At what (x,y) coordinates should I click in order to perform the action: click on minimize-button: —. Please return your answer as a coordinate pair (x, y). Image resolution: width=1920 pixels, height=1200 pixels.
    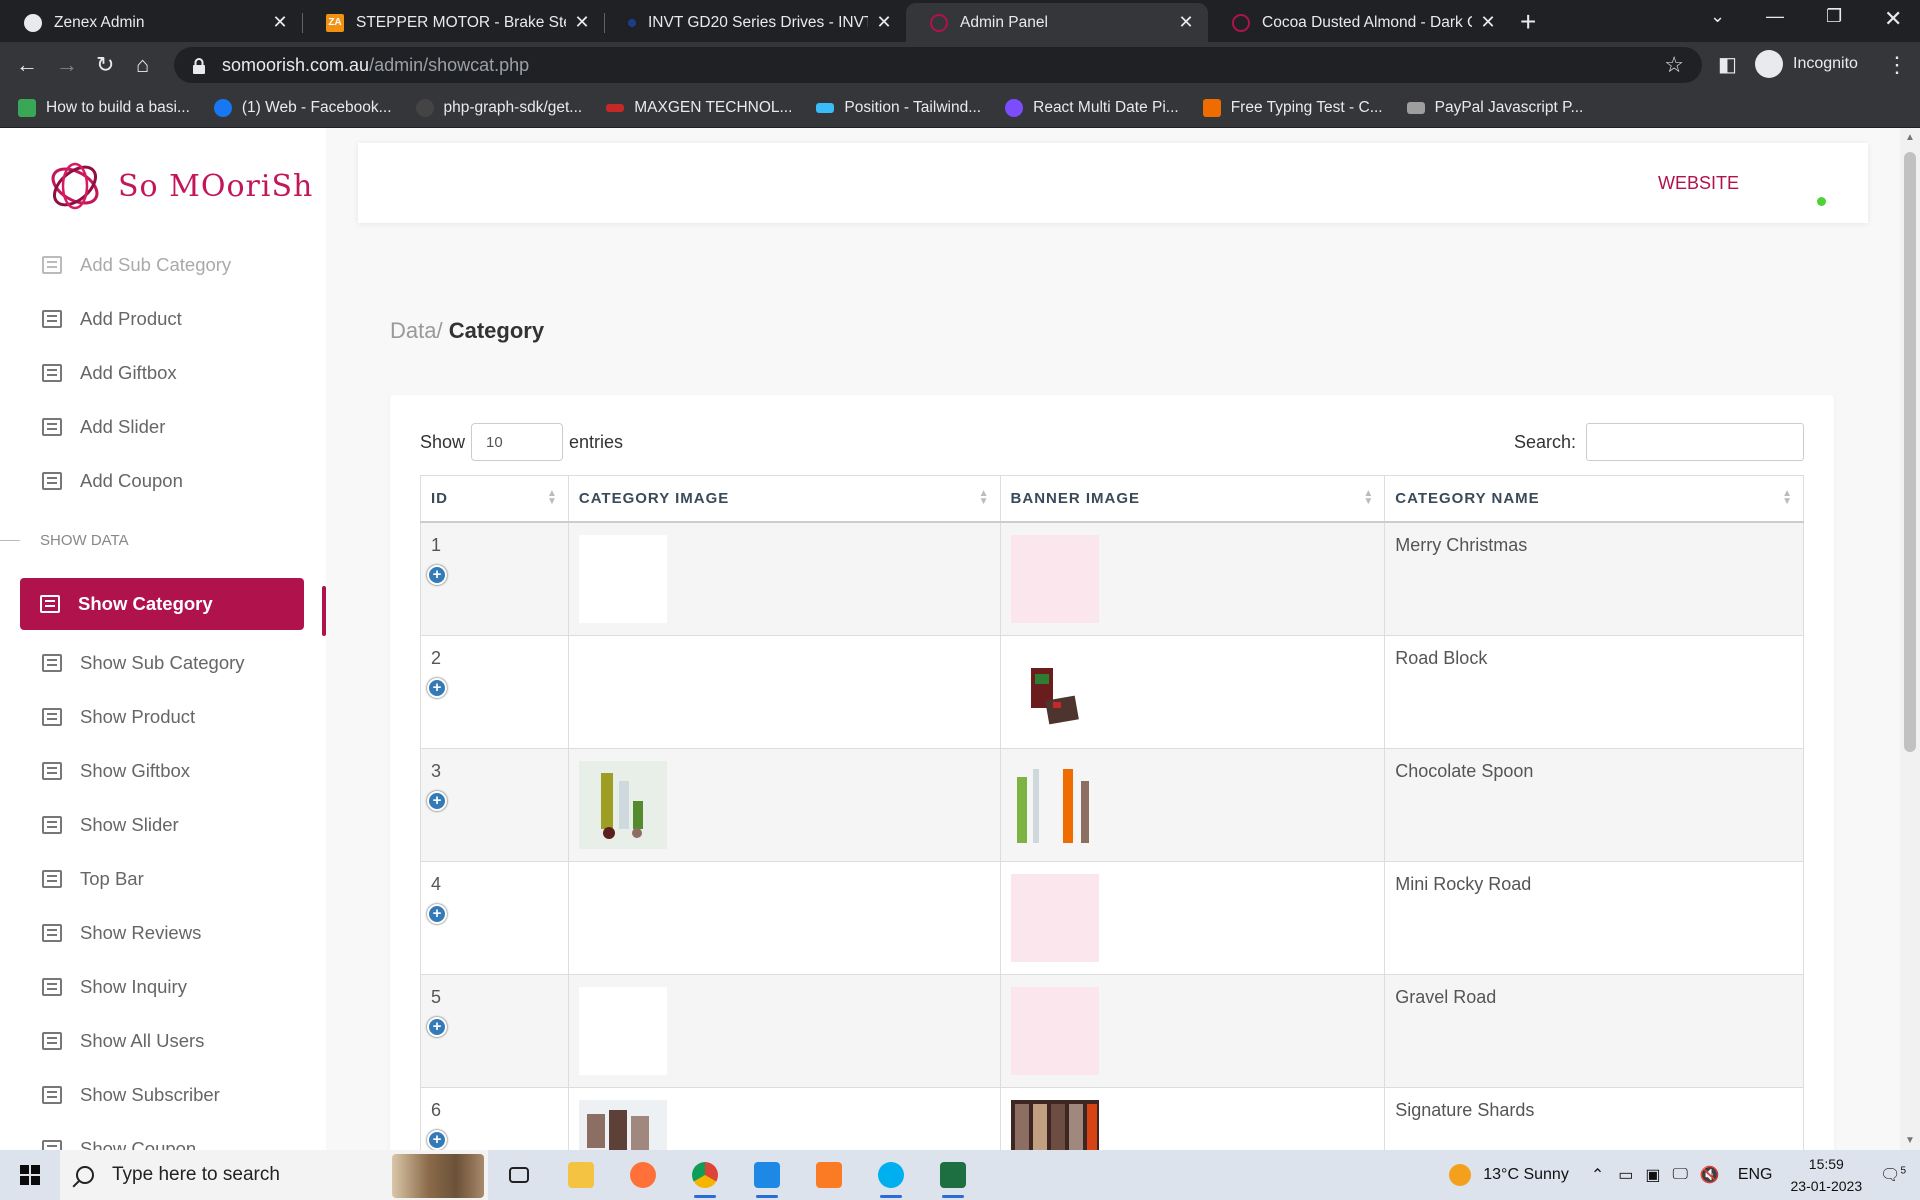
    Looking at the image, I should click on (1775, 16).